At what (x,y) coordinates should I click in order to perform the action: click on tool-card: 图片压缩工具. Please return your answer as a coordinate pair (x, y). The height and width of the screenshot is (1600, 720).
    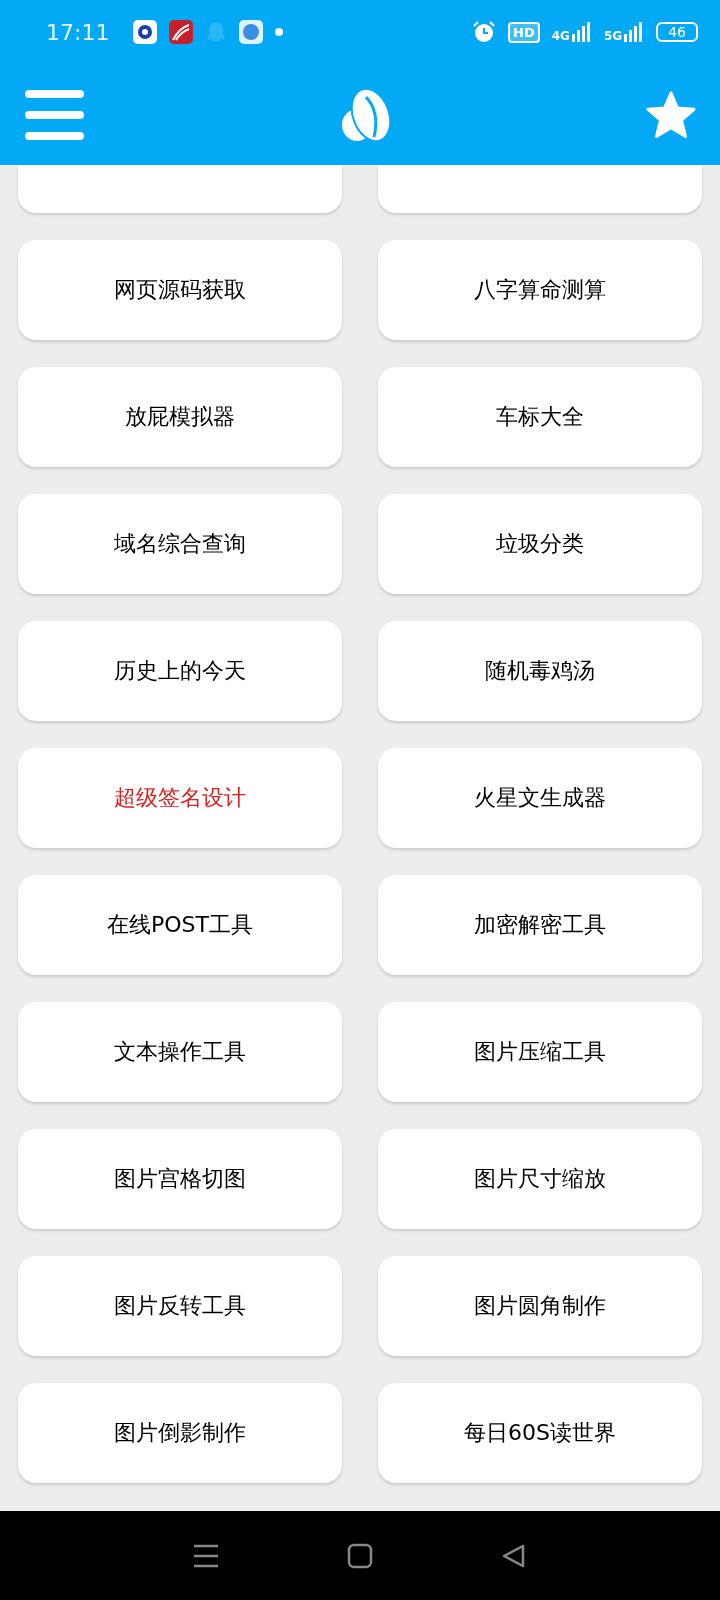
    Looking at the image, I should click on (540, 1052).